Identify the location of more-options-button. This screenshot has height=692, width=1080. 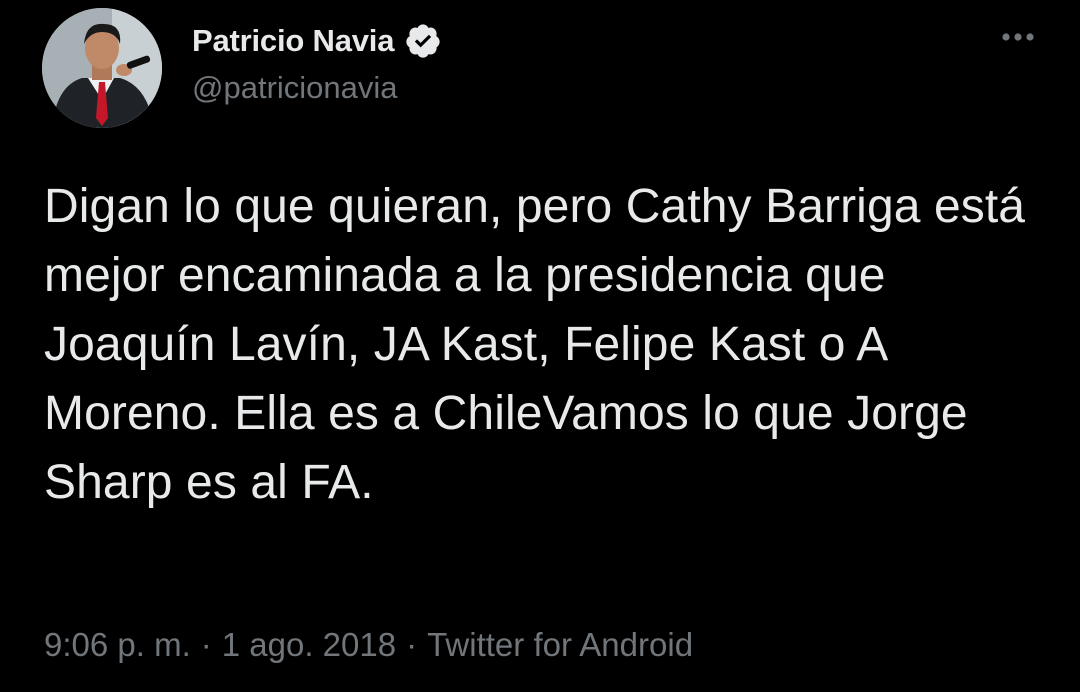
(1018, 38).